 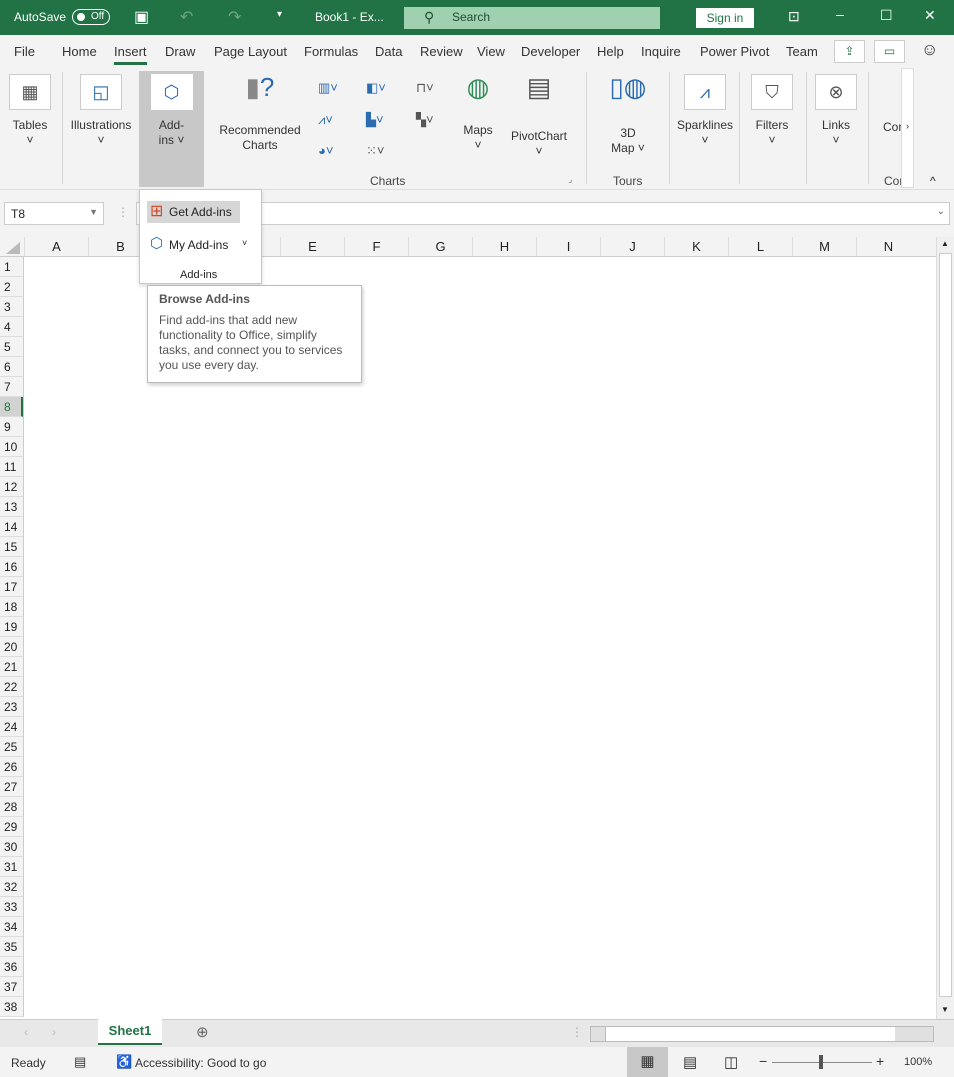 What do you see at coordinates (550, 51) in the screenshot?
I see `tab-developer: Developer` at bounding box center [550, 51].